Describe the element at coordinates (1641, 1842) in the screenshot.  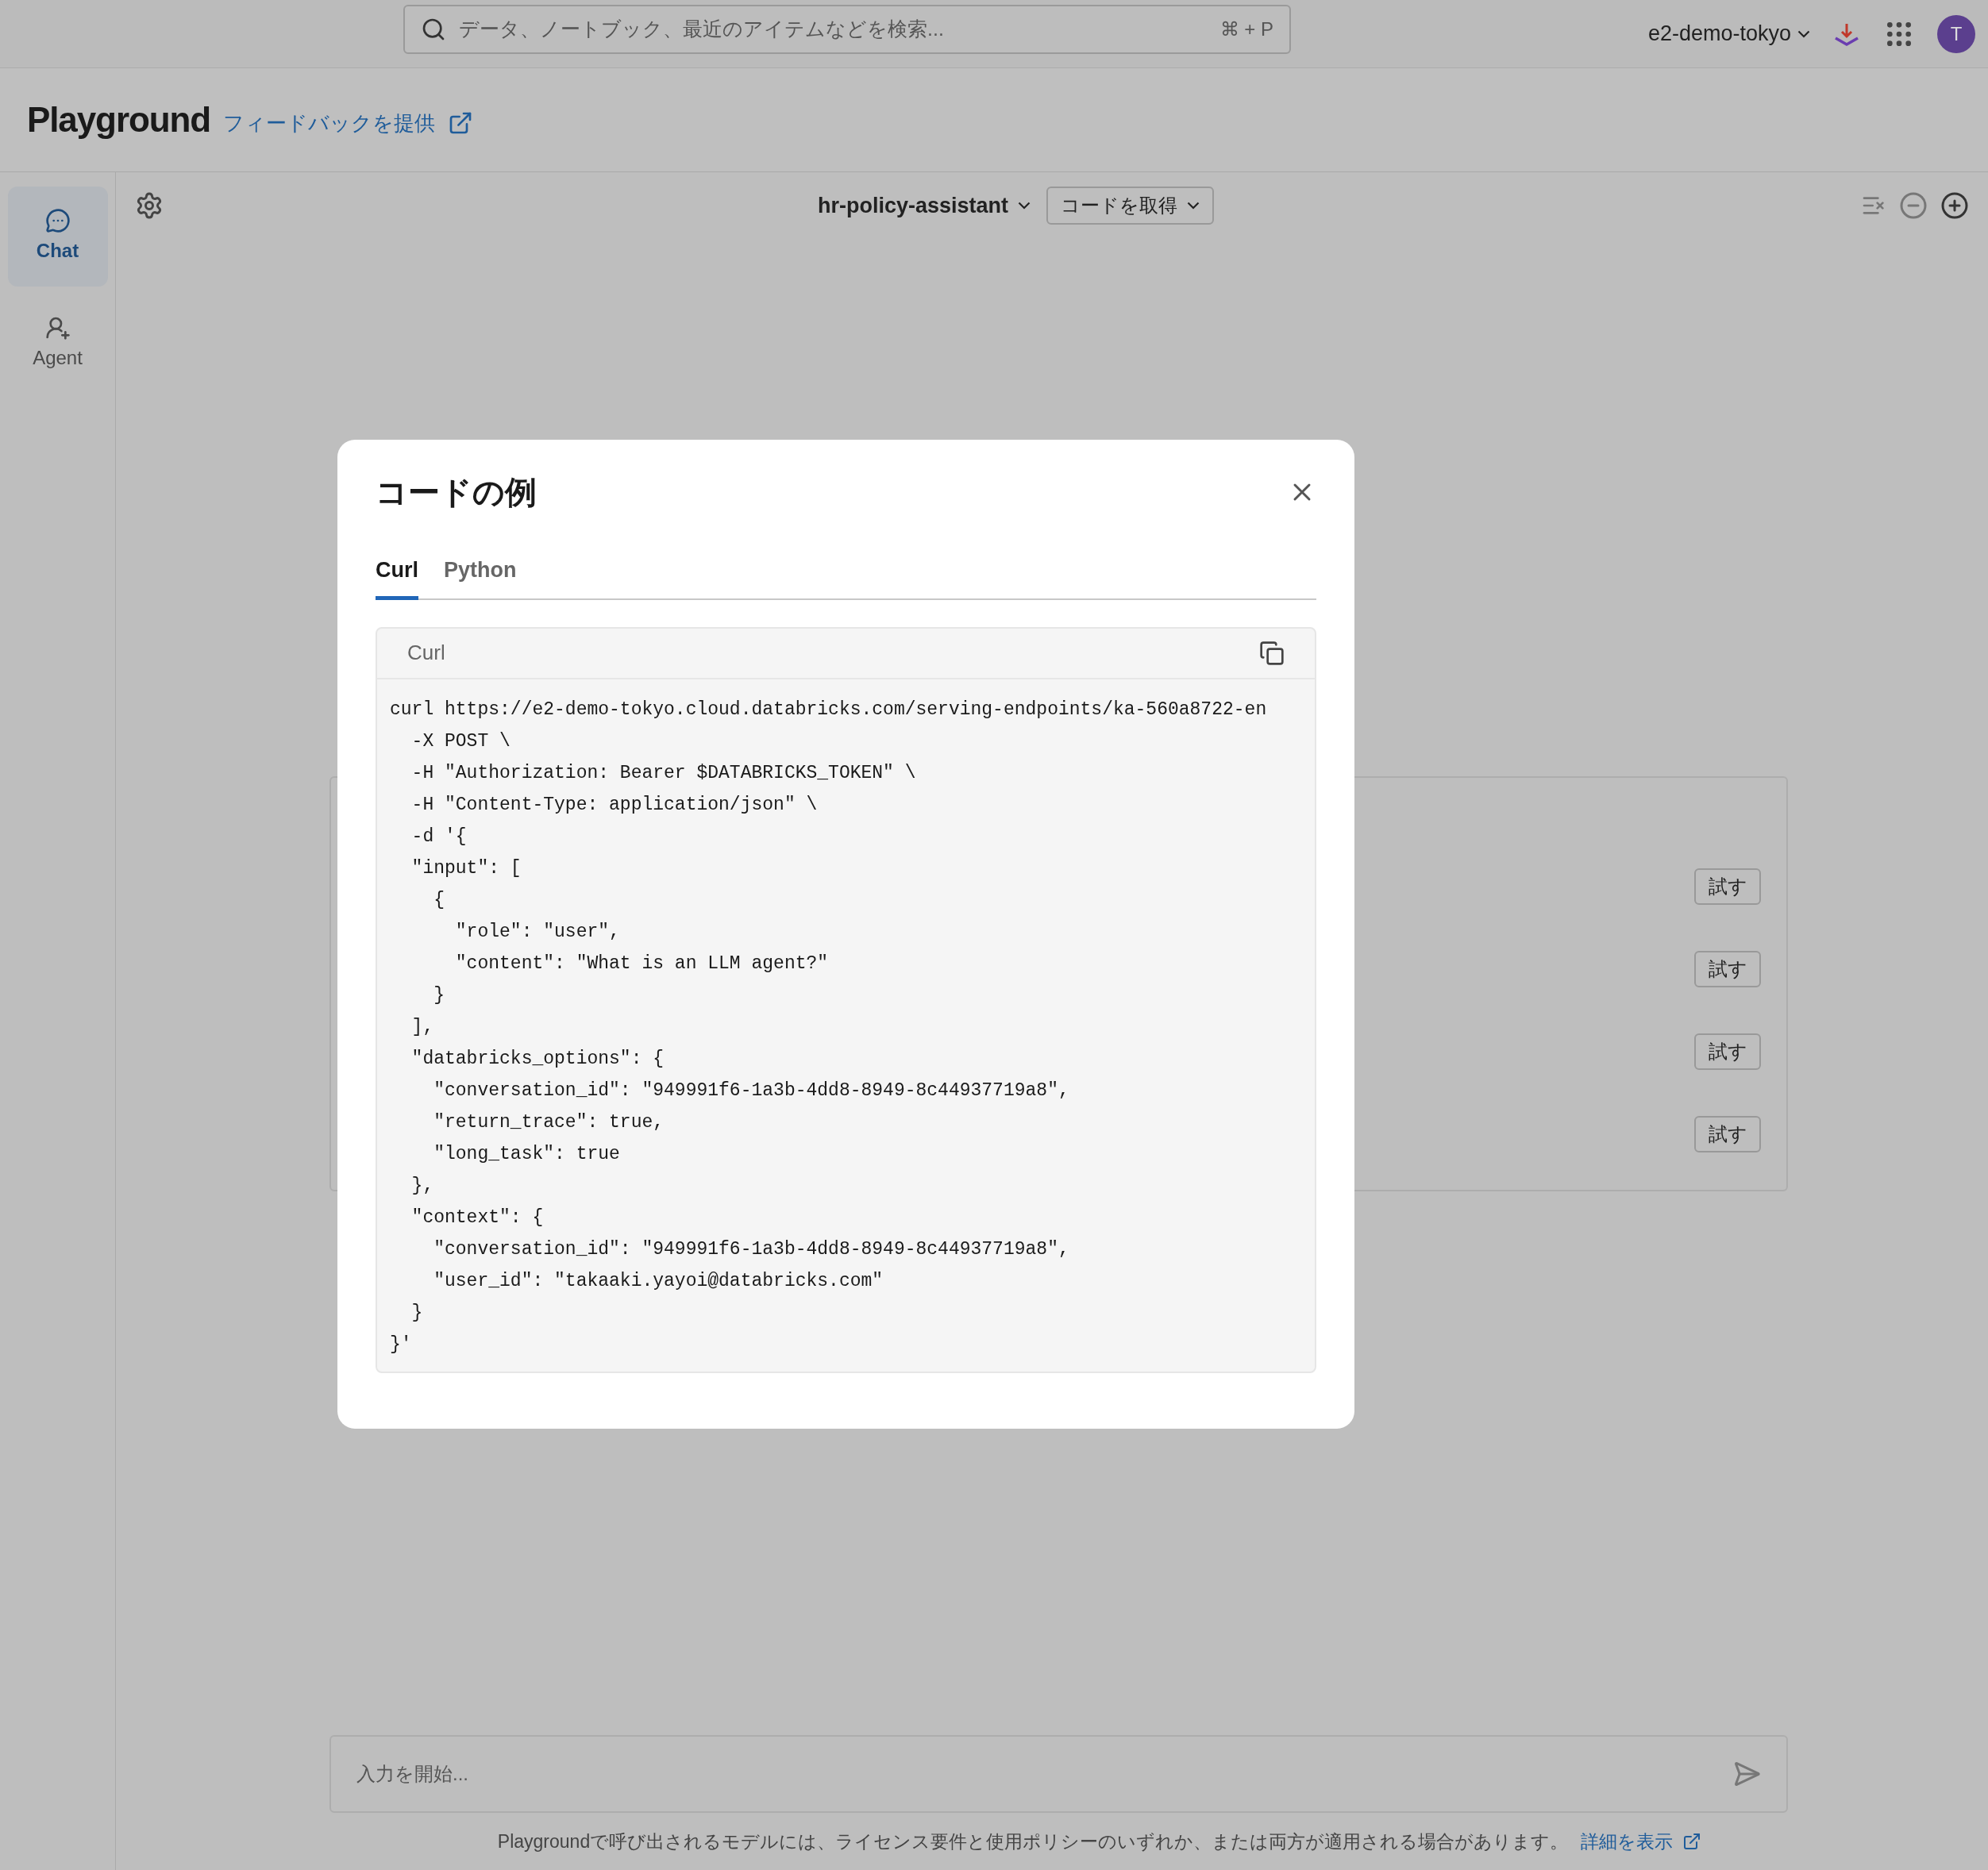
I see `details-link: 詳細を表示` at that location.